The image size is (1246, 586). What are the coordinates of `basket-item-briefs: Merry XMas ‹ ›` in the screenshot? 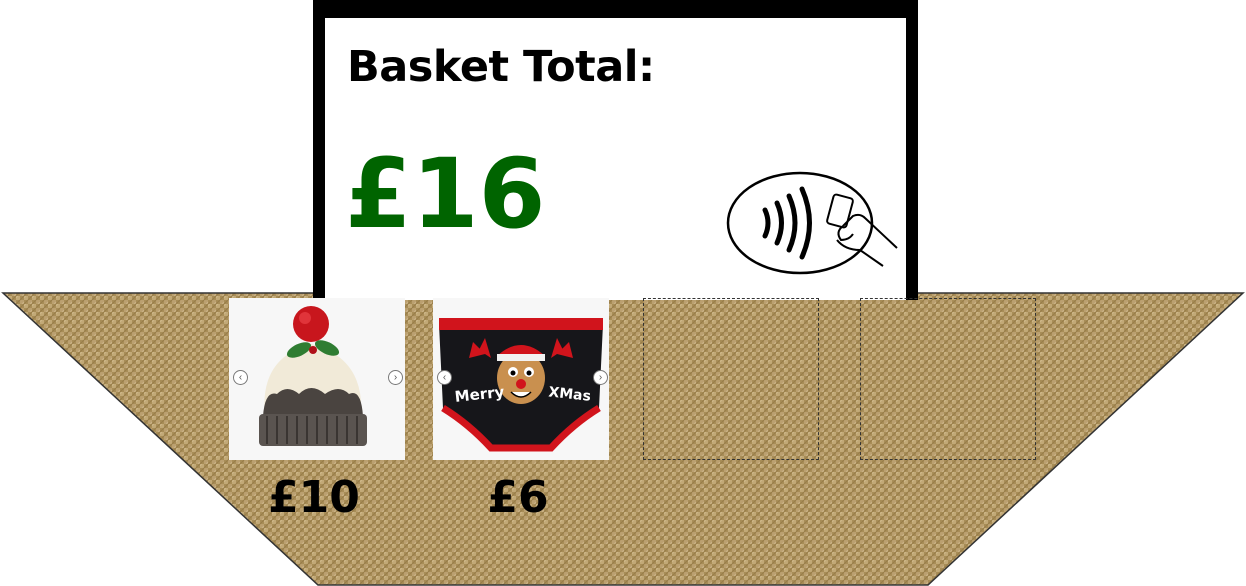 It's located at (521, 379).